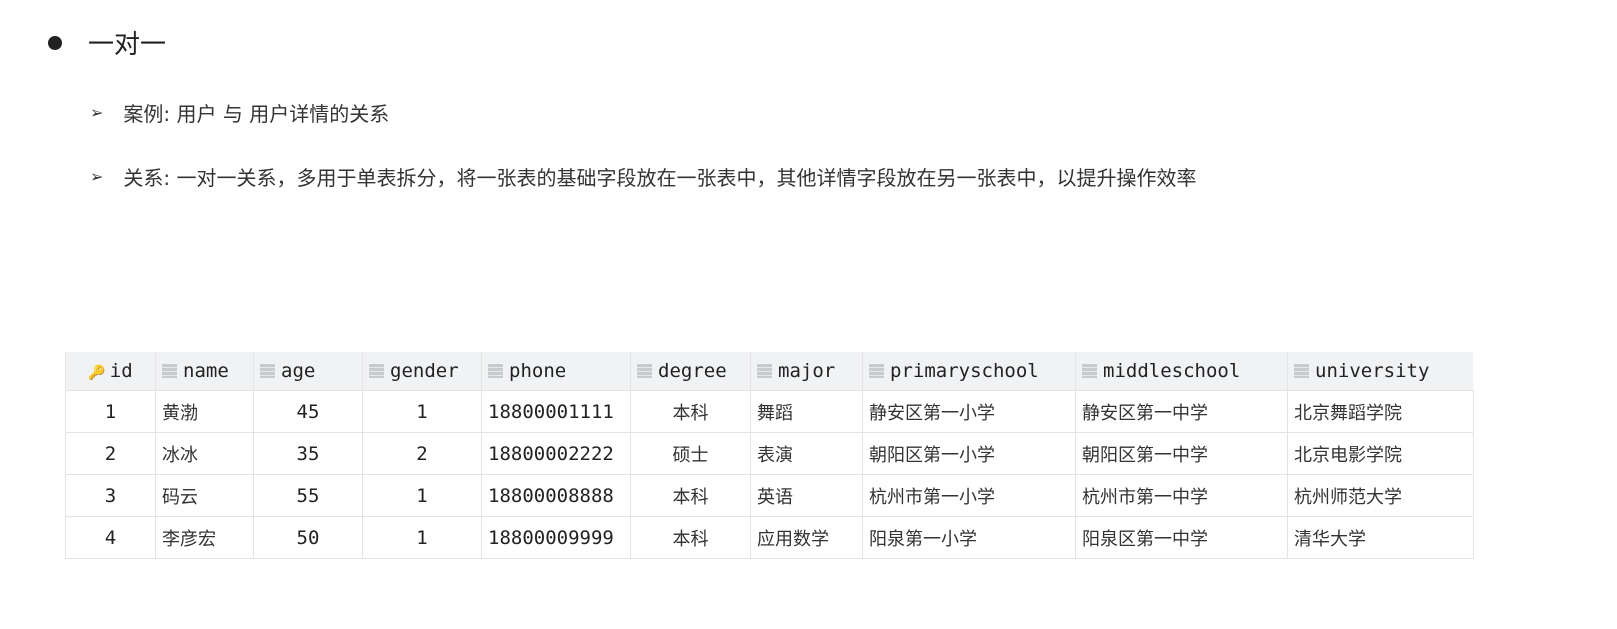  I want to click on cell-name: 李彦宏, so click(204, 537).